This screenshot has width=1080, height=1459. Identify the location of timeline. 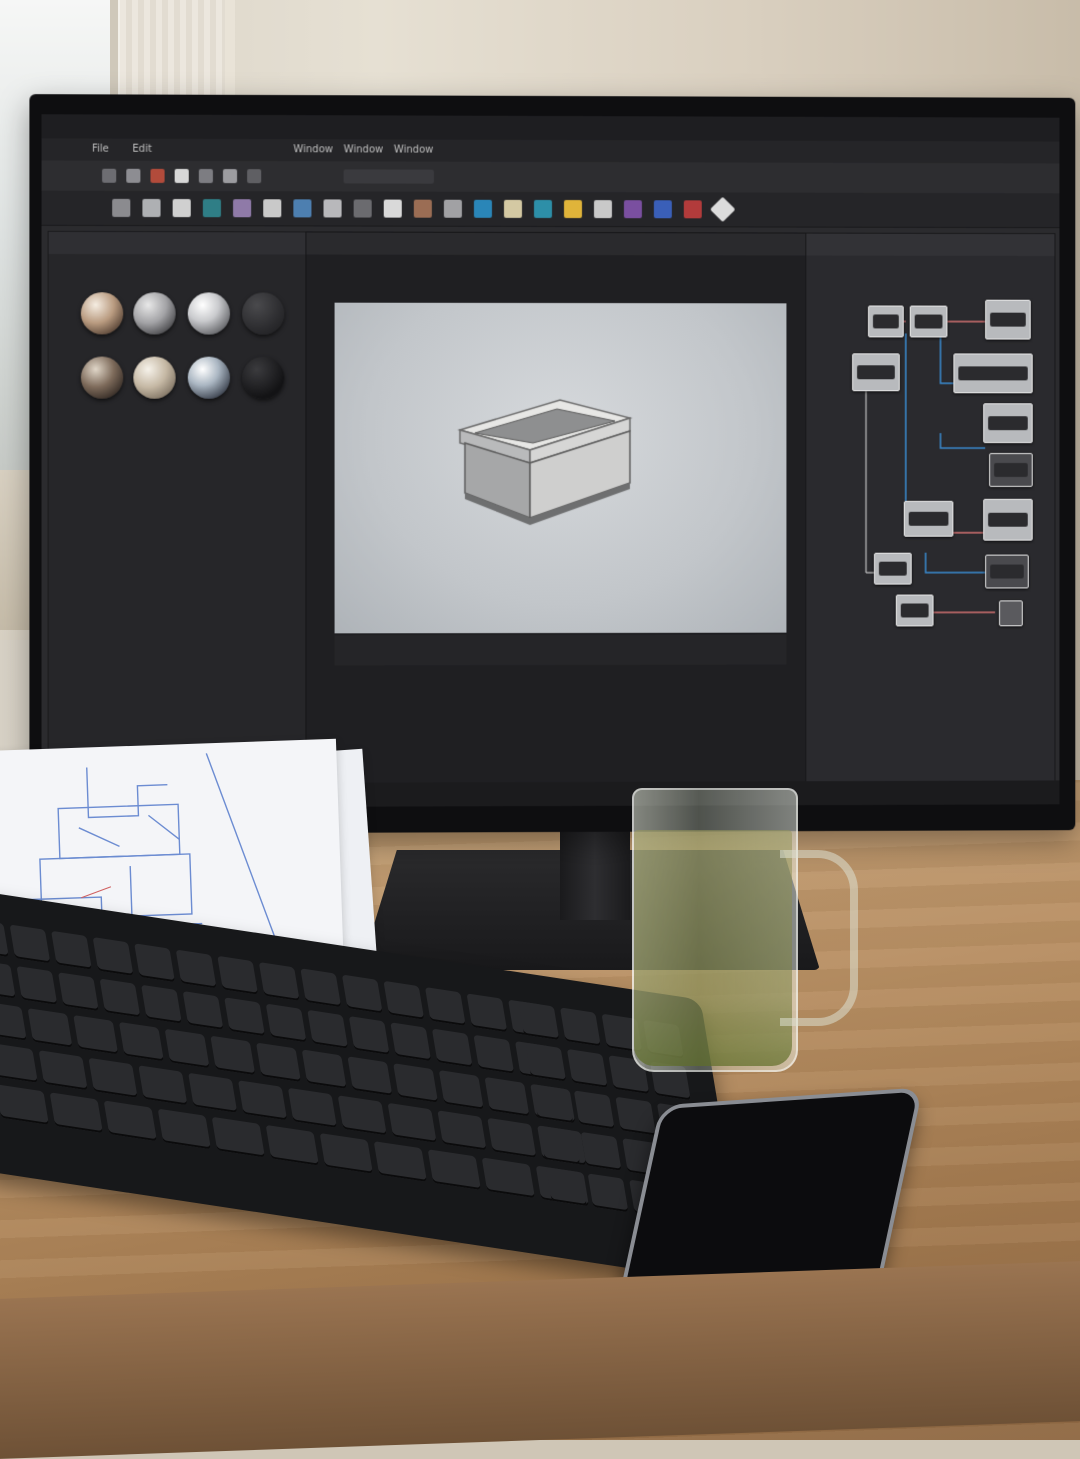
(560, 650).